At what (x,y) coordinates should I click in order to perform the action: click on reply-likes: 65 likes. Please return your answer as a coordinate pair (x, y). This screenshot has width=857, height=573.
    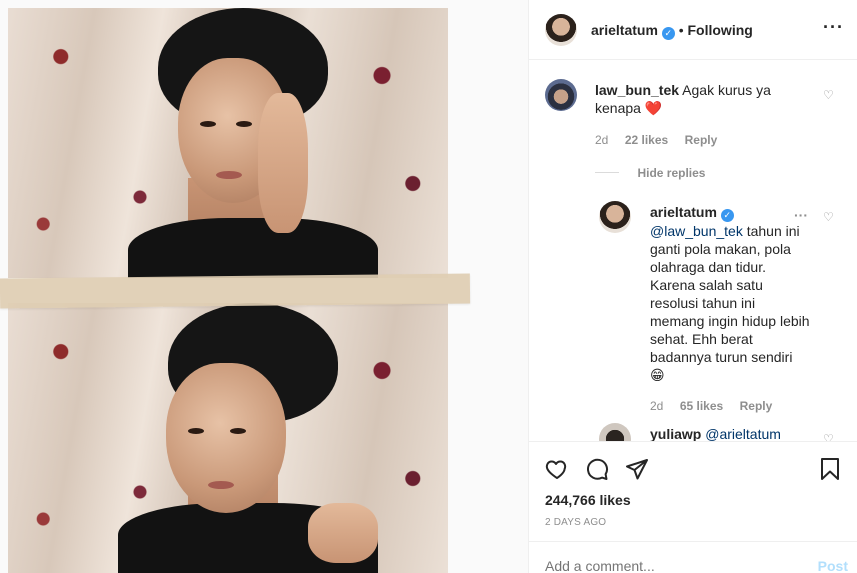
    Looking at the image, I should click on (701, 406).